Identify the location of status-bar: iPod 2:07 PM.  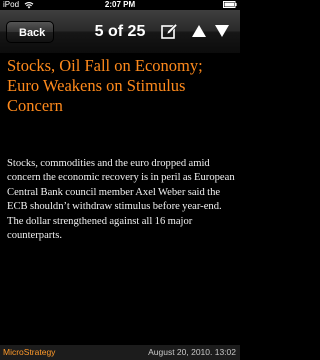
(120, 5).